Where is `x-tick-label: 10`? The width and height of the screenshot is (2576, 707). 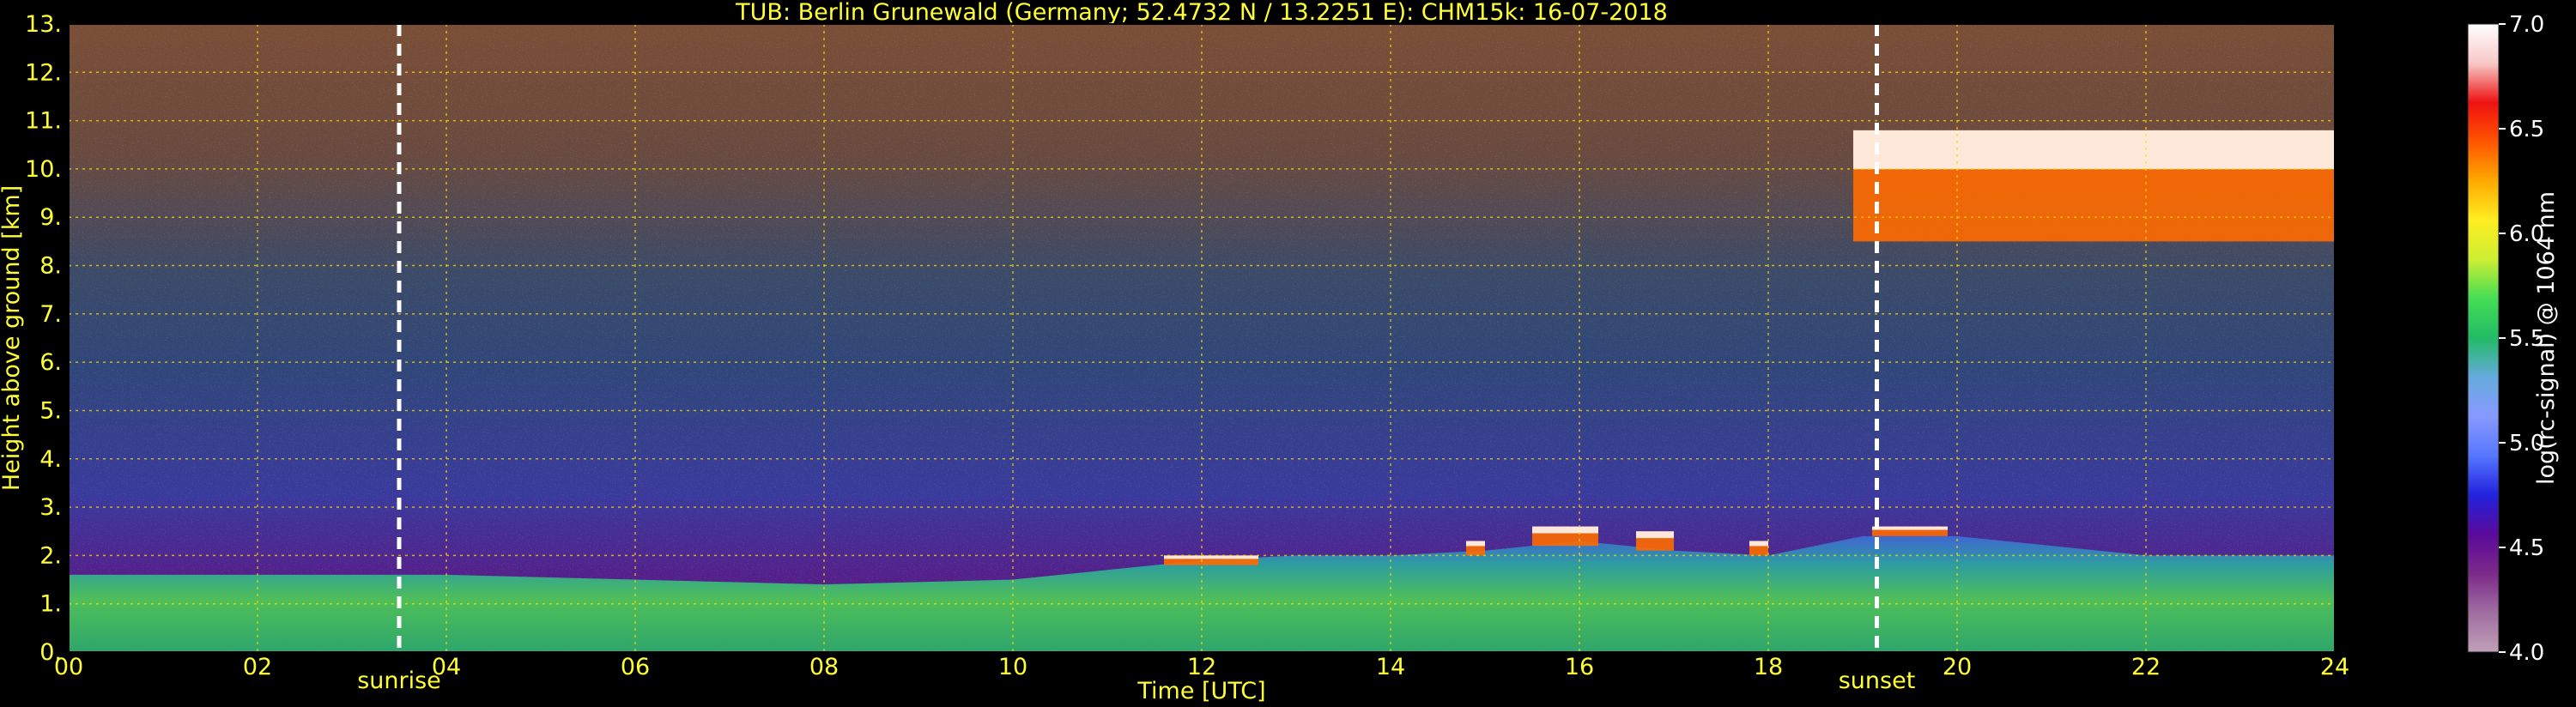
x-tick-label: 10 is located at coordinates (1012, 667).